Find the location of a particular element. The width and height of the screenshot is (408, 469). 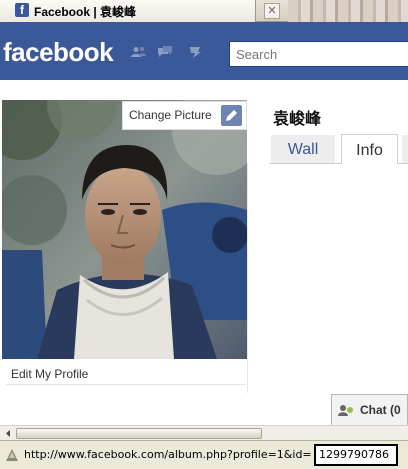

facebook-favicon-icon: f is located at coordinates (22, 10).